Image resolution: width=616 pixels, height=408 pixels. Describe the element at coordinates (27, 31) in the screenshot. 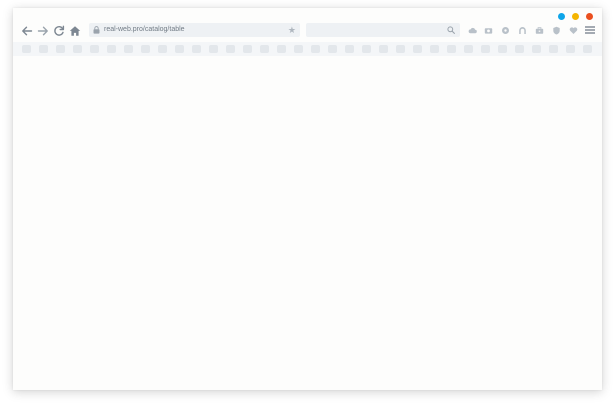

I see `back-arrow-icon` at that location.